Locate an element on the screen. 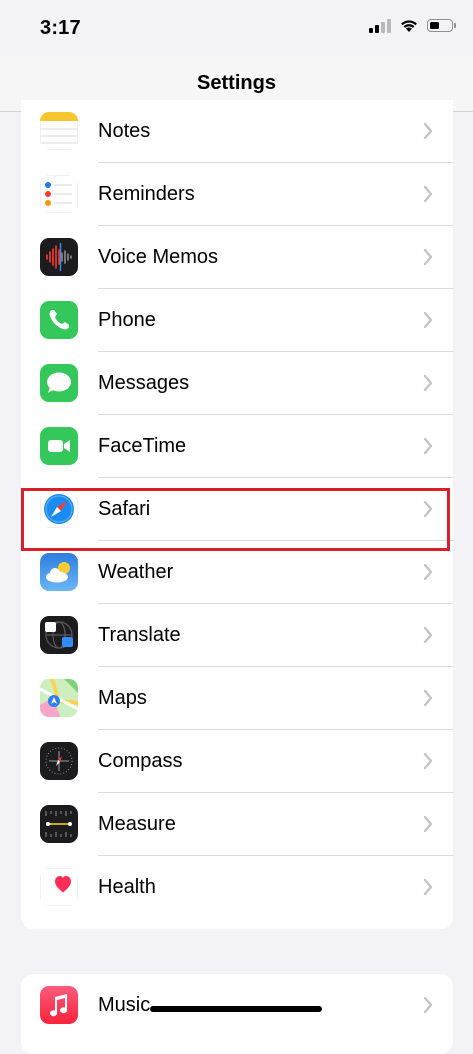 This screenshot has width=473, height=1054. status-bar: 3:17 is located at coordinates (236, 28).